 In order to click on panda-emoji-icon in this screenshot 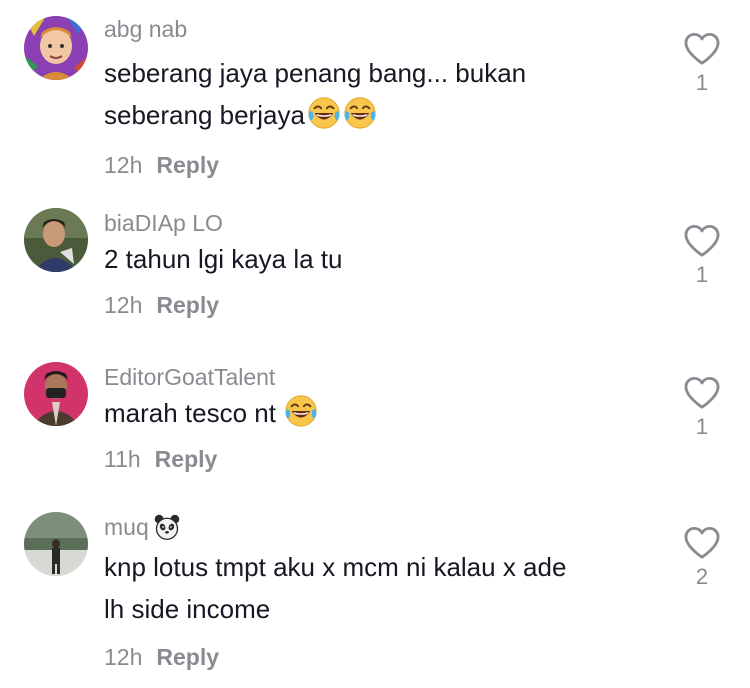, I will do `click(167, 527)`.